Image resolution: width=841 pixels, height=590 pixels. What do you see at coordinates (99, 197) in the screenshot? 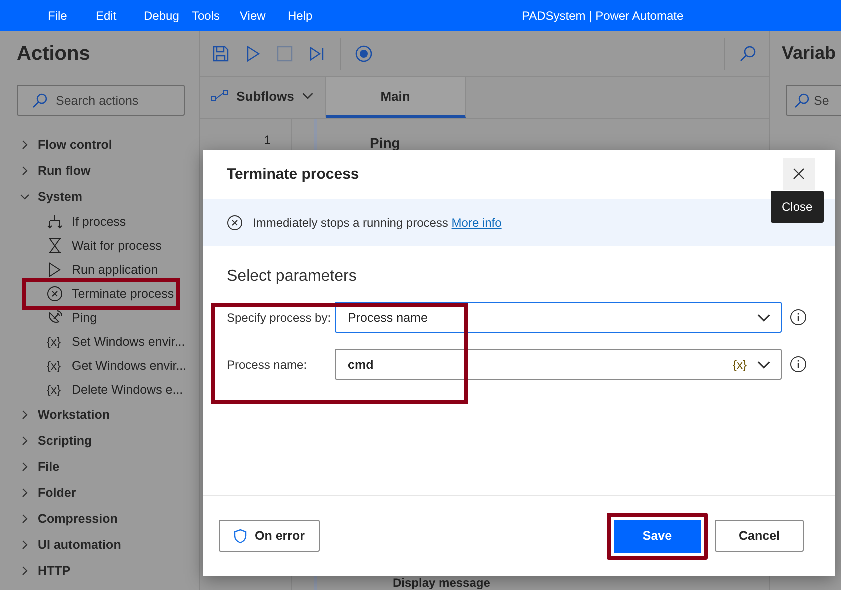
I see `tree-group: System` at bounding box center [99, 197].